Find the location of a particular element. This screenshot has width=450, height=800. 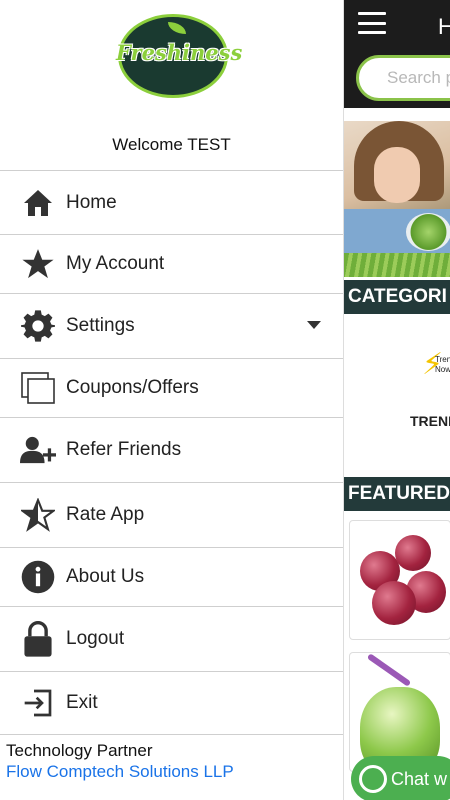

chat-label: Chat w is located at coordinates (419, 779).